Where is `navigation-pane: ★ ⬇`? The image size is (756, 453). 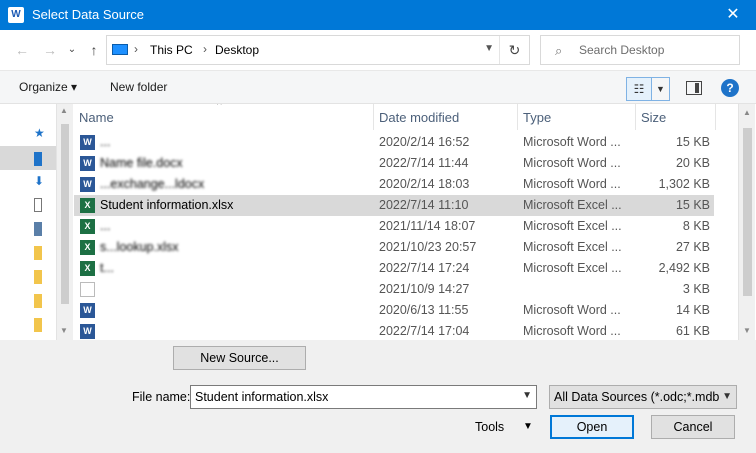 navigation-pane: ★ ⬇ is located at coordinates (28, 222).